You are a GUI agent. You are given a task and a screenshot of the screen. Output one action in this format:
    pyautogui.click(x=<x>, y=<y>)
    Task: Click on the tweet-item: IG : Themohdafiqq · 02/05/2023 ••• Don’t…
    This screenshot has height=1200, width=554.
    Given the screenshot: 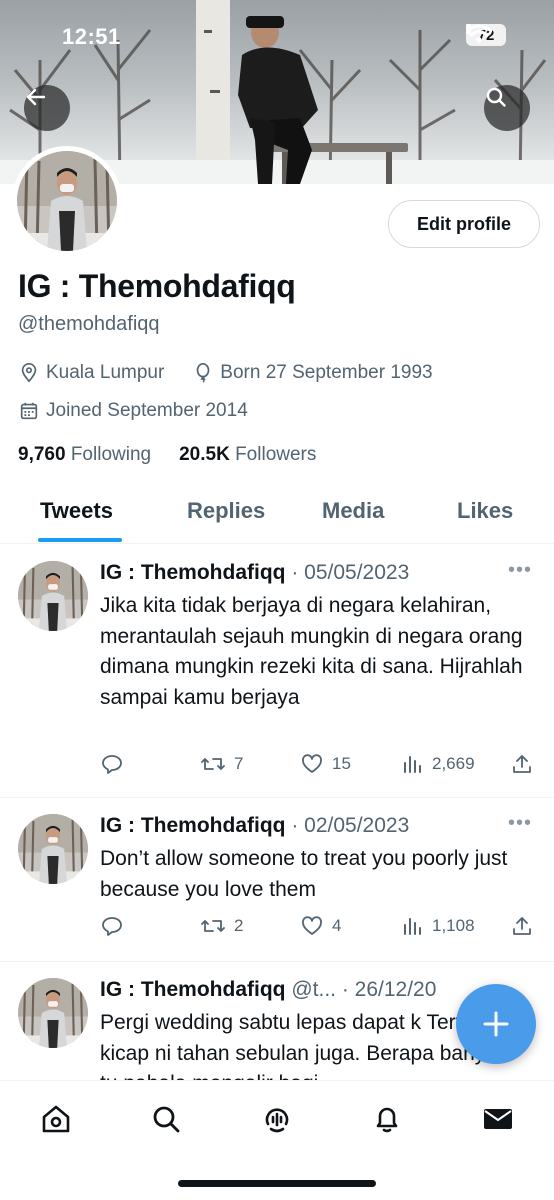 What is the action you would take?
    pyautogui.click(x=277, y=880)
    